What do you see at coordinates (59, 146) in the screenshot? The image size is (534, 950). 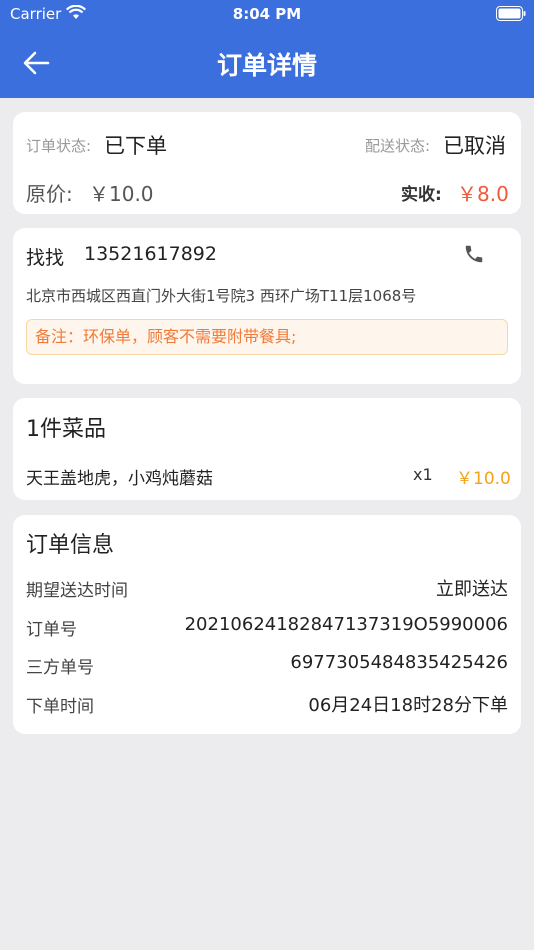 I see `order-status-label: 订单状态:` at bounding box center [59, 146].